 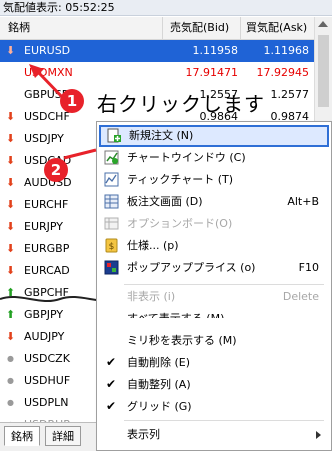 I want to click on step-1-badge: 1, so click(x=72, y=101).